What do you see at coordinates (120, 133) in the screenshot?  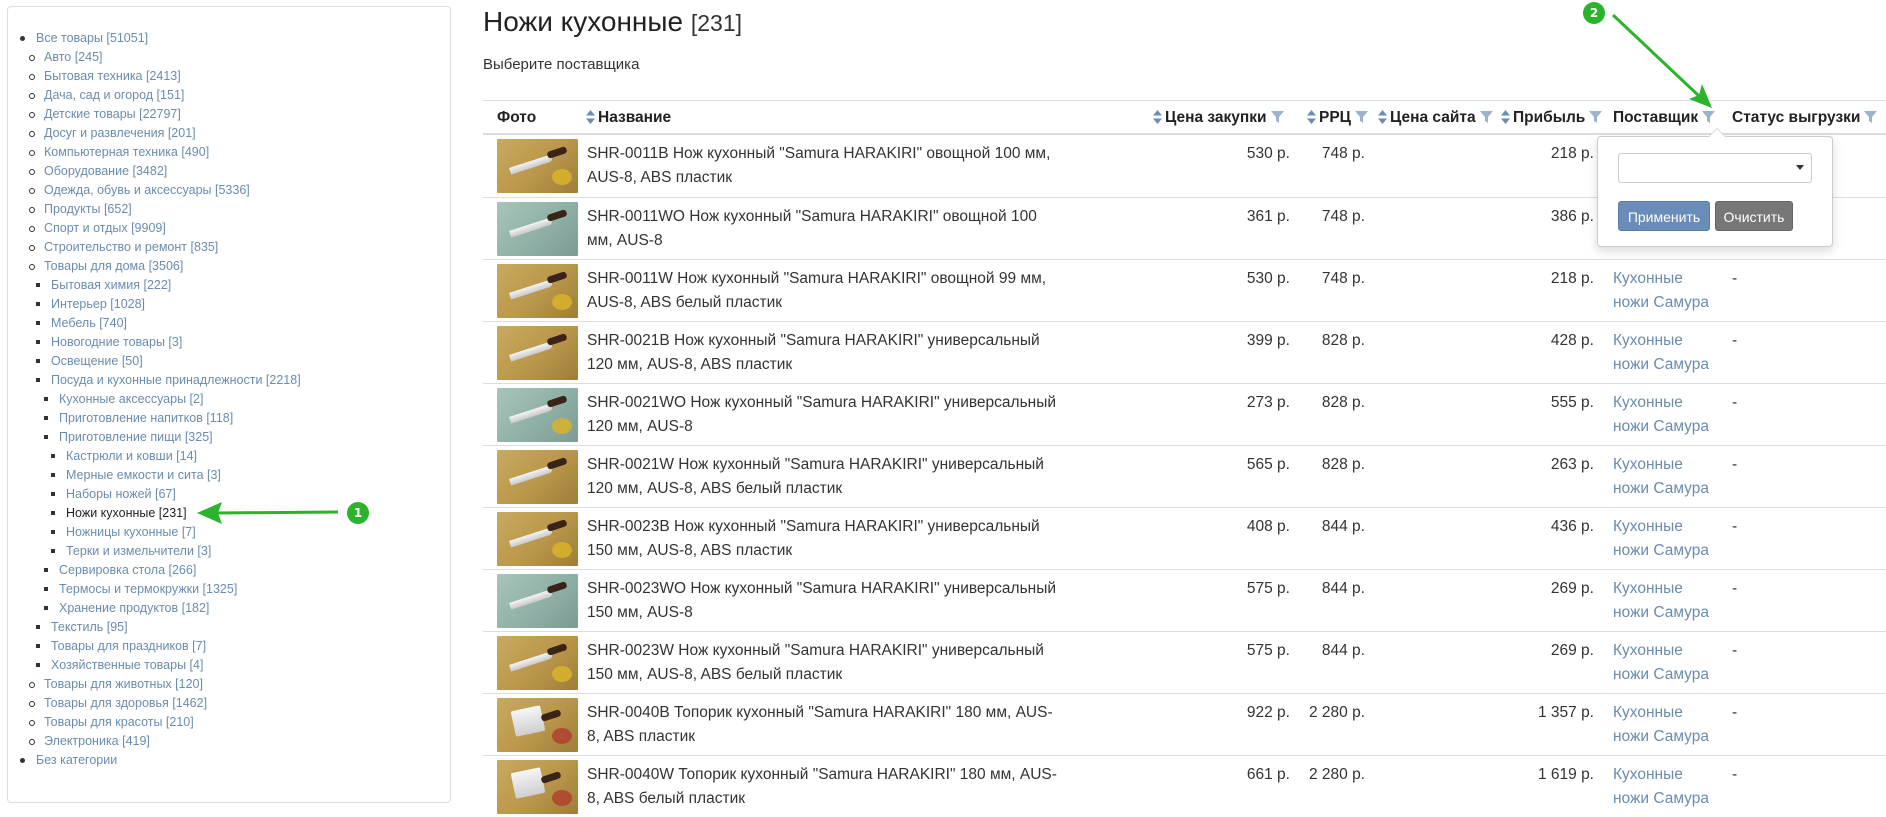 I see `tree-item: Досуг и развлечения [201]` at bounding box center [120, 133].